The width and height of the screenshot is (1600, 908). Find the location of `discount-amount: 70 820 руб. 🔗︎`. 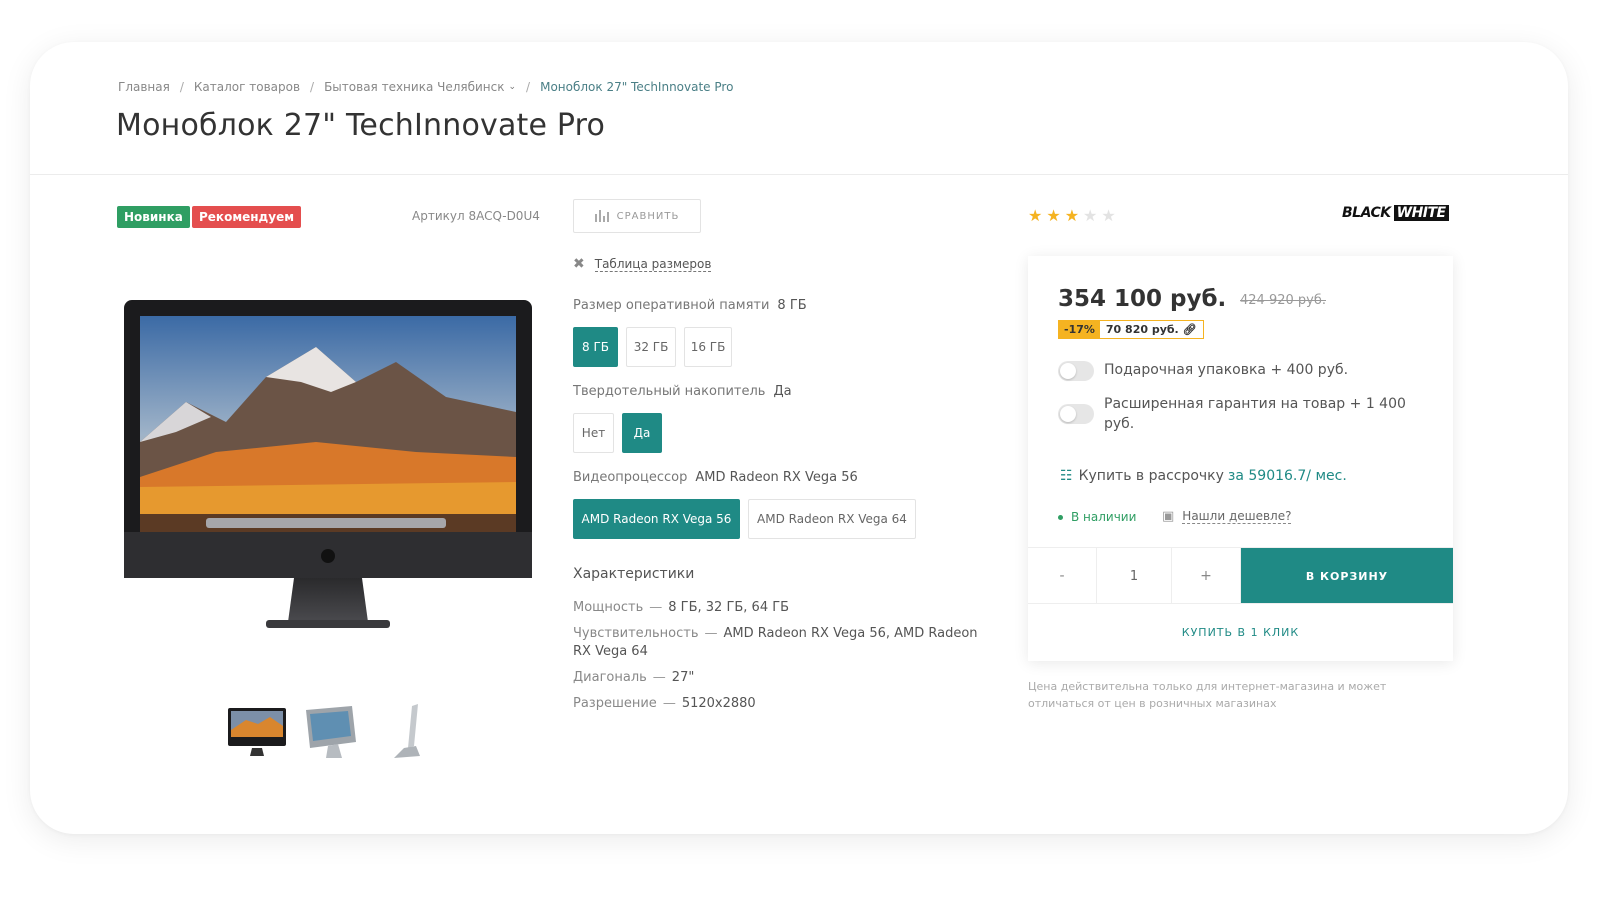

discount-amount: 70 820 руб. 🔗︎ is located at coordinates (1151, 329).